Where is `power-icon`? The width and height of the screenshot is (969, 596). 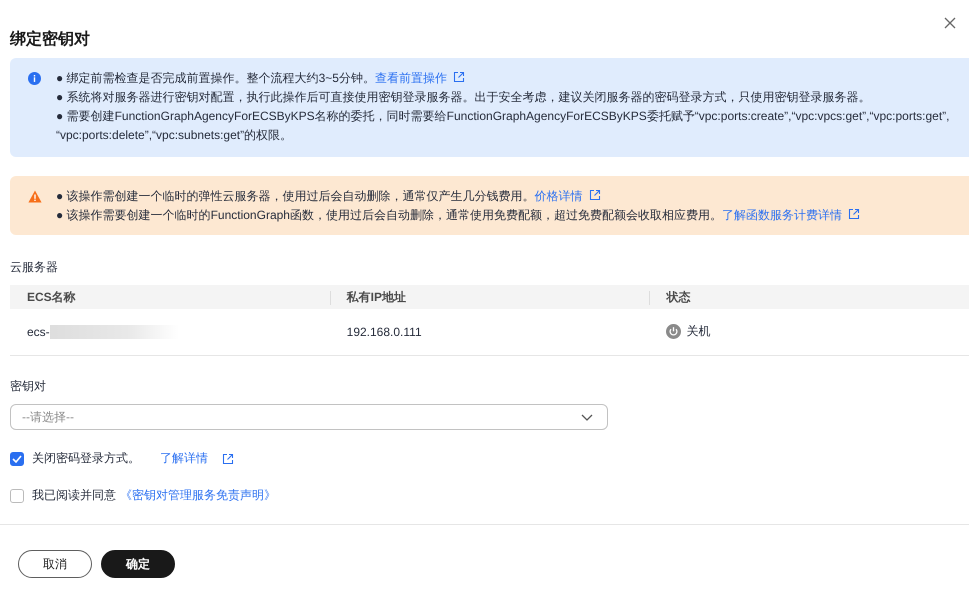
power-icon is located at coordinates (674, 331).